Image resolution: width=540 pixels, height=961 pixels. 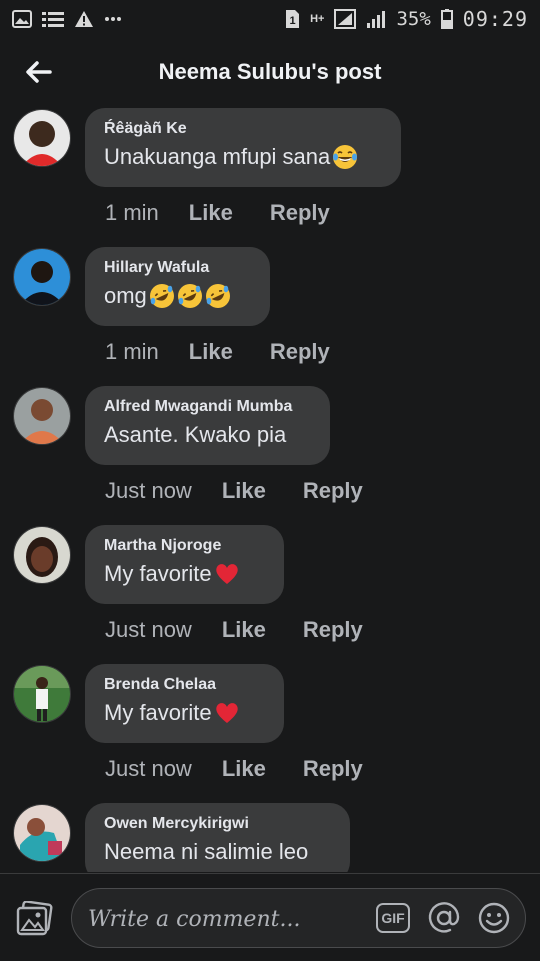 I want to click on comment-text: Unakuanga mfupi sana, so click(x=242, y=157).